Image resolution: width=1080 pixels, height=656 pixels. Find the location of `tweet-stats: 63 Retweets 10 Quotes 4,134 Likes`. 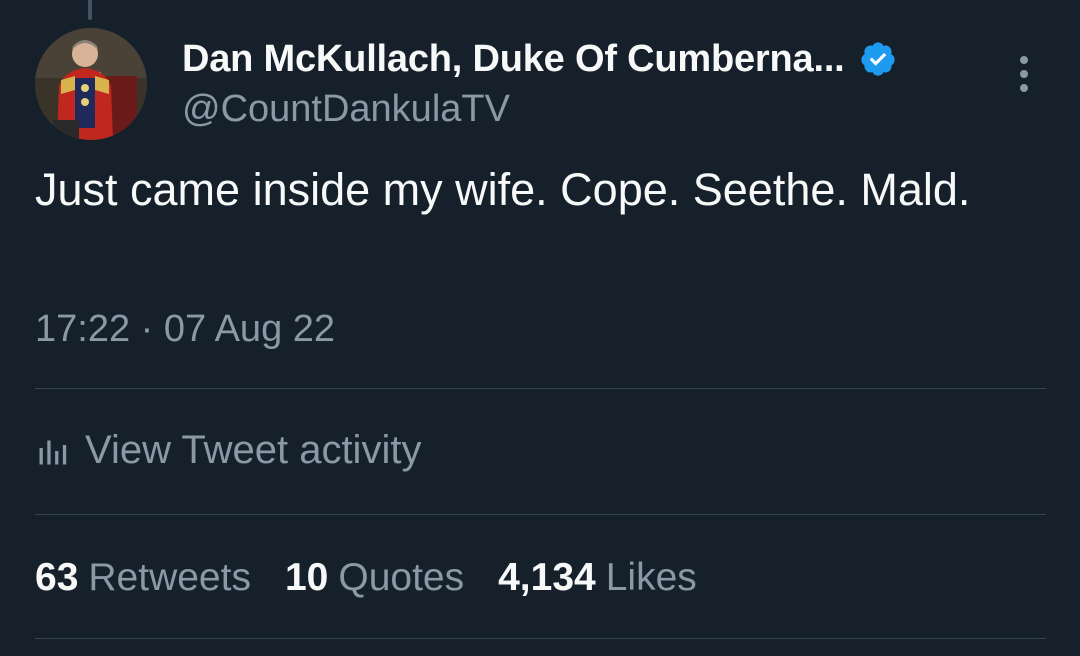

tweet-stats: 63 Retweets 10 Quotes 4,134 Likes is located at coordinates (383, 578).